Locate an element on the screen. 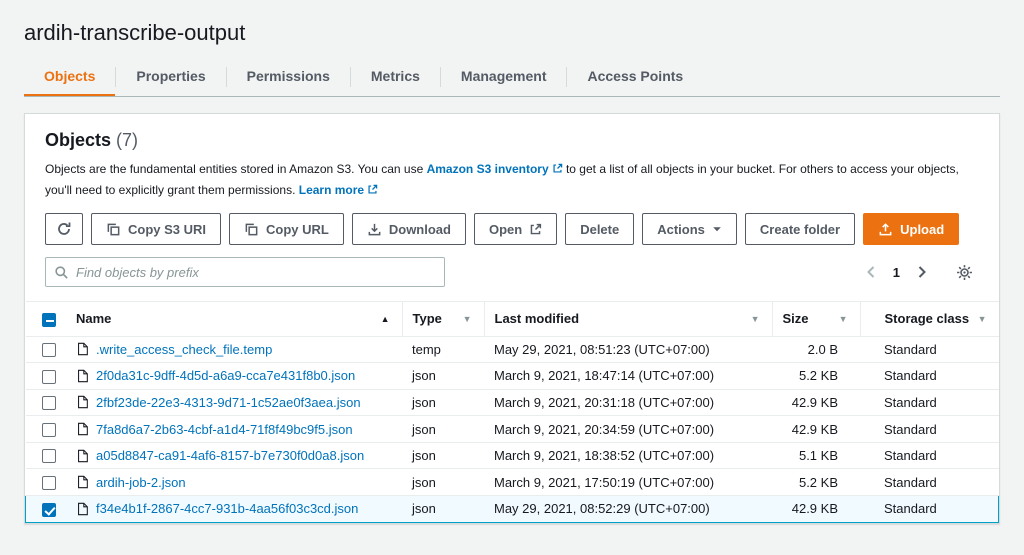  refresh-button is located at coordinates (64, 229).